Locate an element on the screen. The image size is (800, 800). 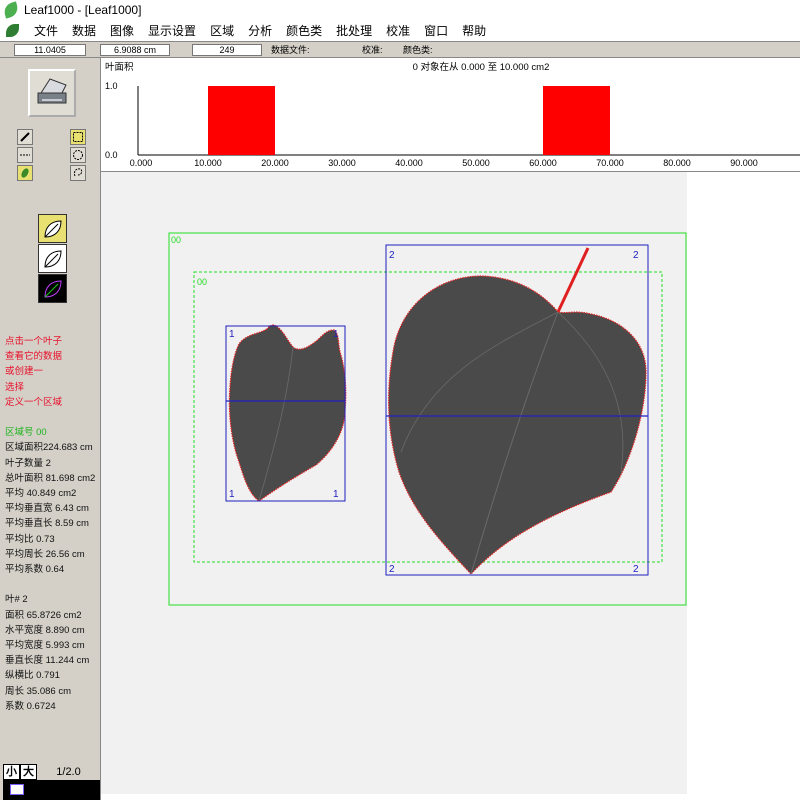
menu-calibrate: 校准 is located at coordinates (398, 30).